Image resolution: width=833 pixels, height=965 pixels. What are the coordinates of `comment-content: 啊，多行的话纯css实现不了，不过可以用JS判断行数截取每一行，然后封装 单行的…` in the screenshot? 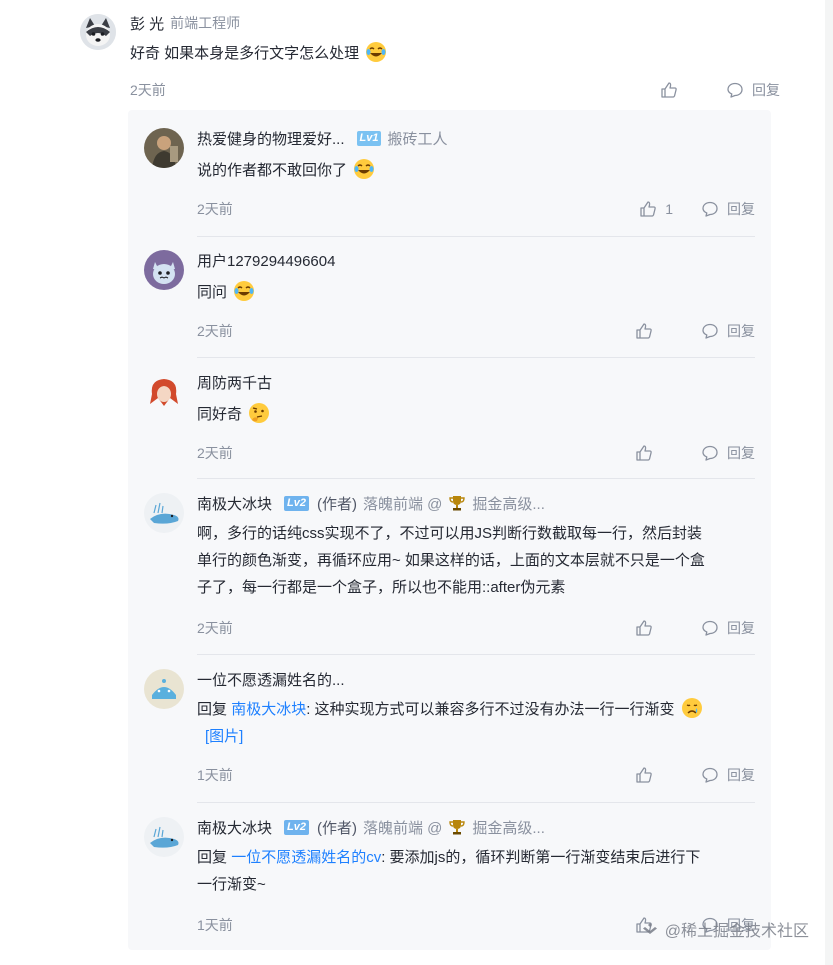 It's located at (476, 560).